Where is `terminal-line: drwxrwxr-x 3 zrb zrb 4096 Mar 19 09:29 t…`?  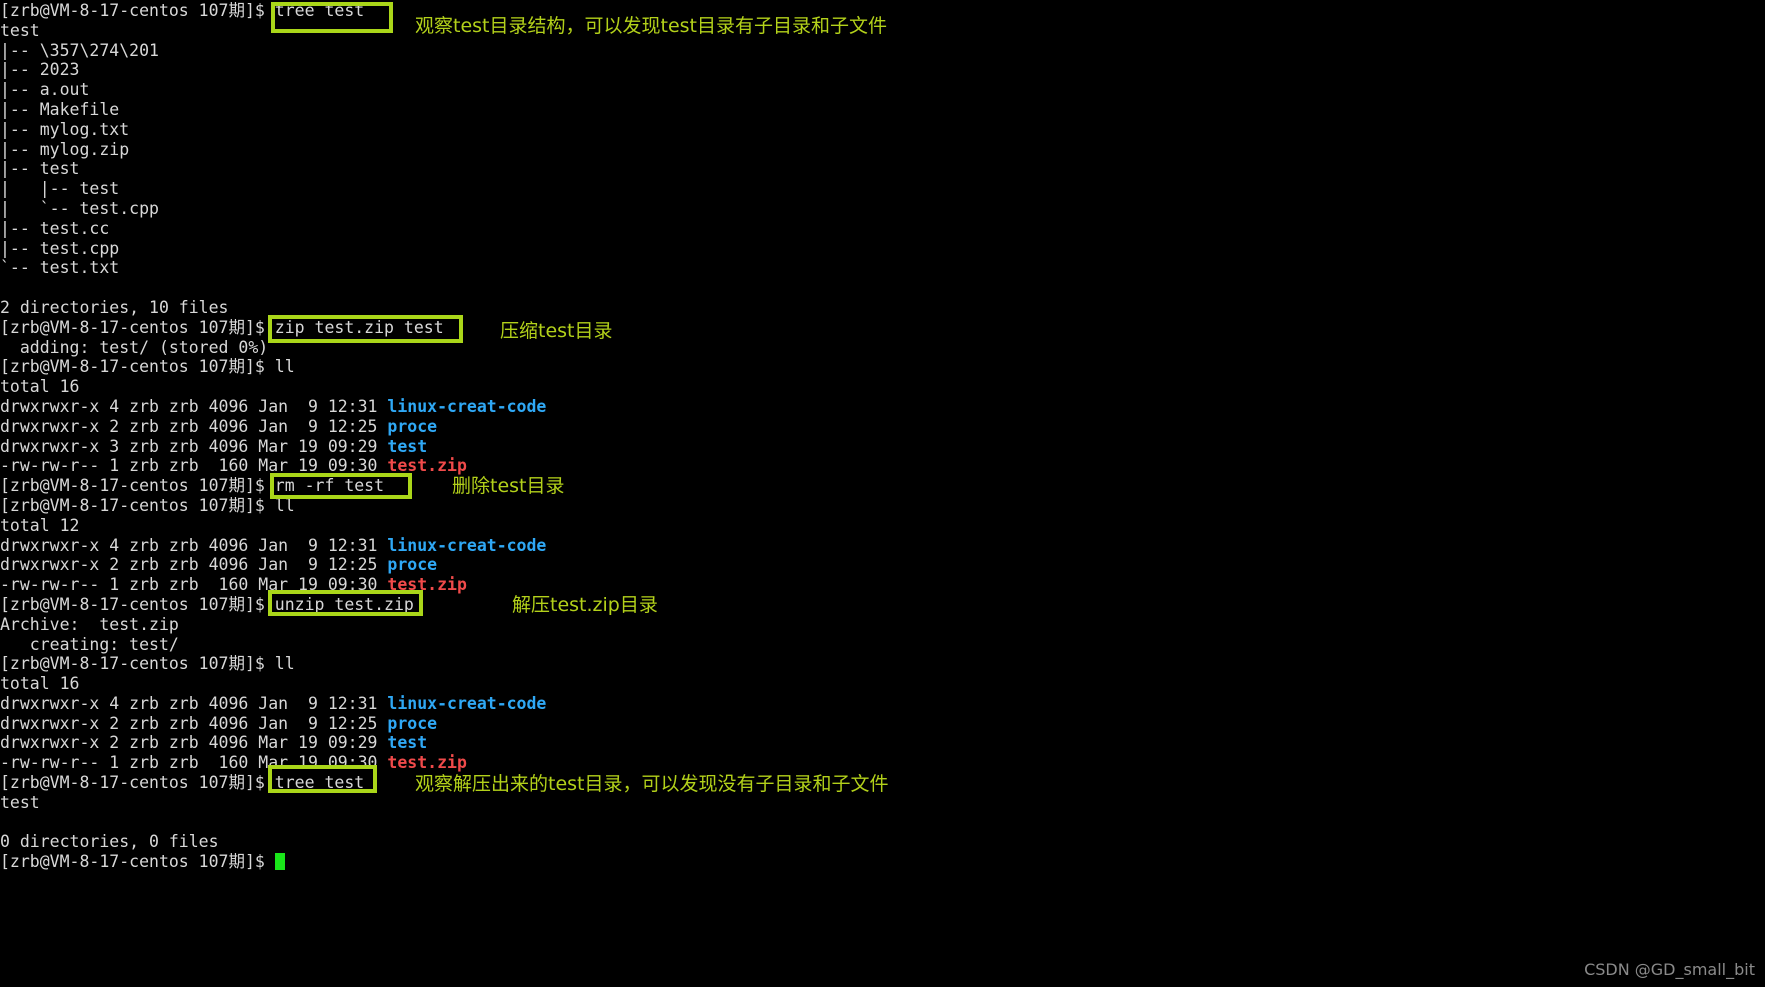
terminal-line: drwxrwxr-x 3 zrb zrb 4096 Mar 19 09:29 t… is located at coordinates (882, 447).